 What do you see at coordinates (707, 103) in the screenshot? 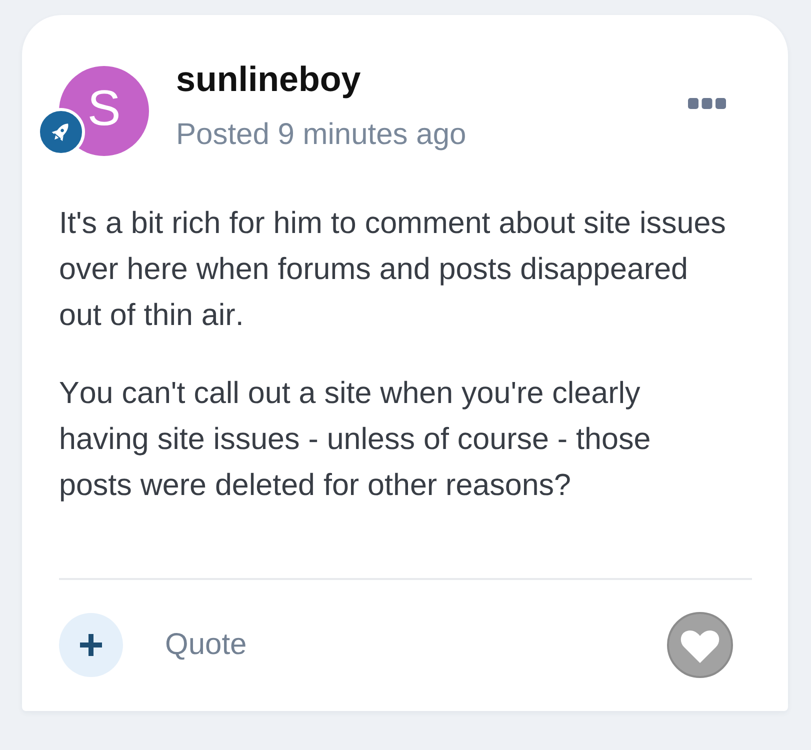
I see `more-options-icon` at bounding box center [707, 103].